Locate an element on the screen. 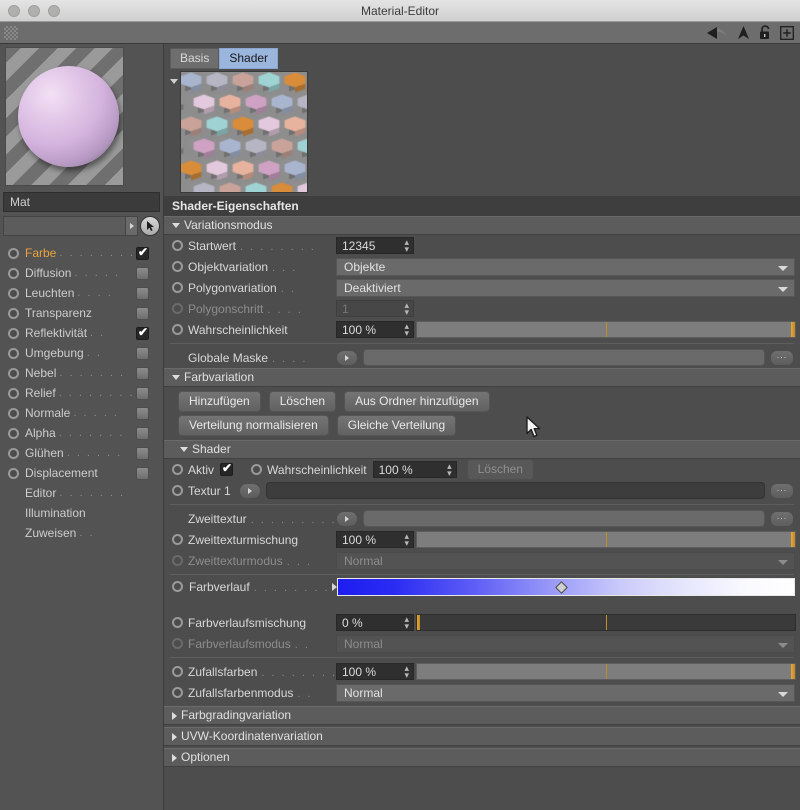  radio-zweittexturmischung is located at coordinates (177, 539).